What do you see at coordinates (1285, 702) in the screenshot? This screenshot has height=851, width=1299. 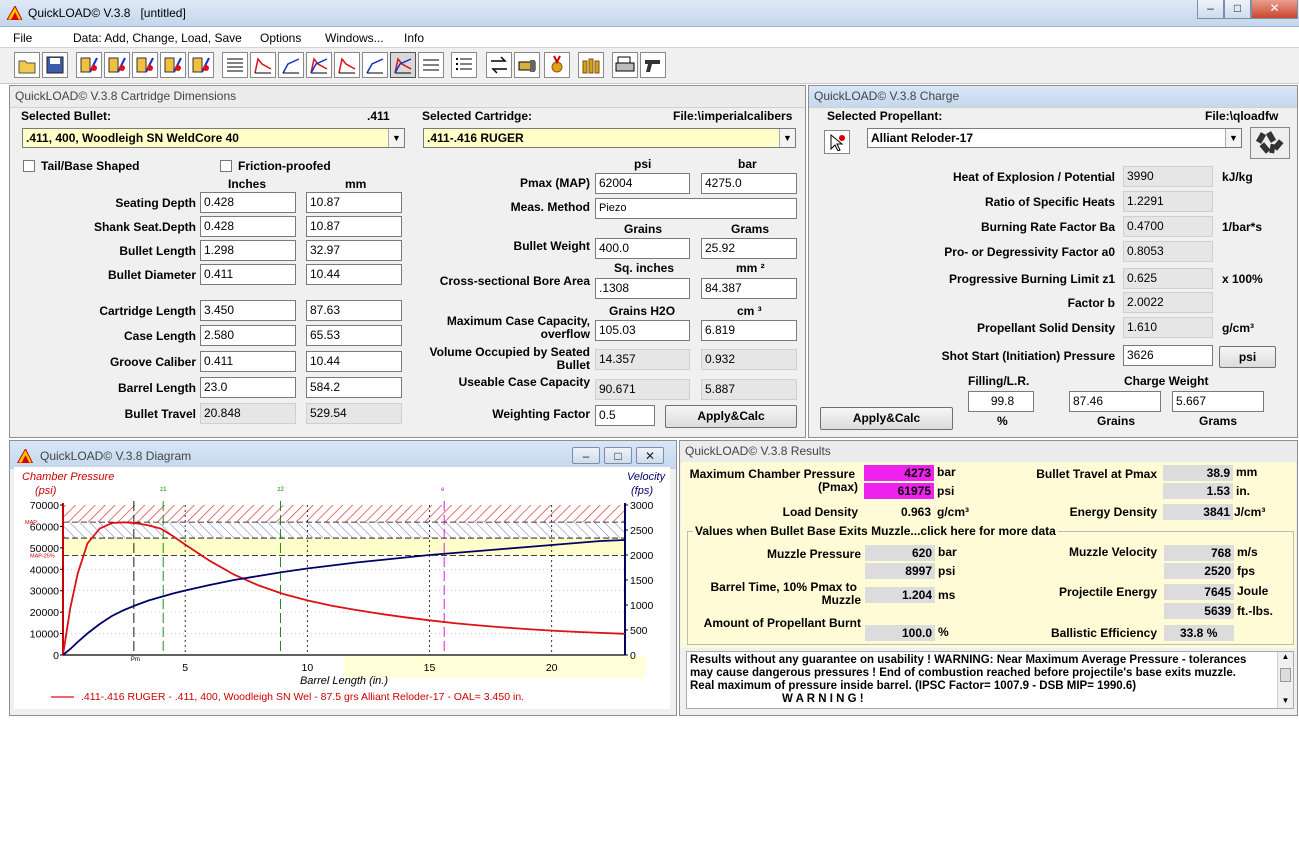 I see `scroll-down-icon: ▼` at bounding box center [1285, 702].